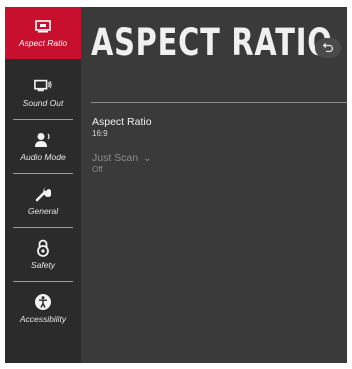  I want to click on sidebar-item-aspect-ratio: Aspect Ratio, so click(43, 33).